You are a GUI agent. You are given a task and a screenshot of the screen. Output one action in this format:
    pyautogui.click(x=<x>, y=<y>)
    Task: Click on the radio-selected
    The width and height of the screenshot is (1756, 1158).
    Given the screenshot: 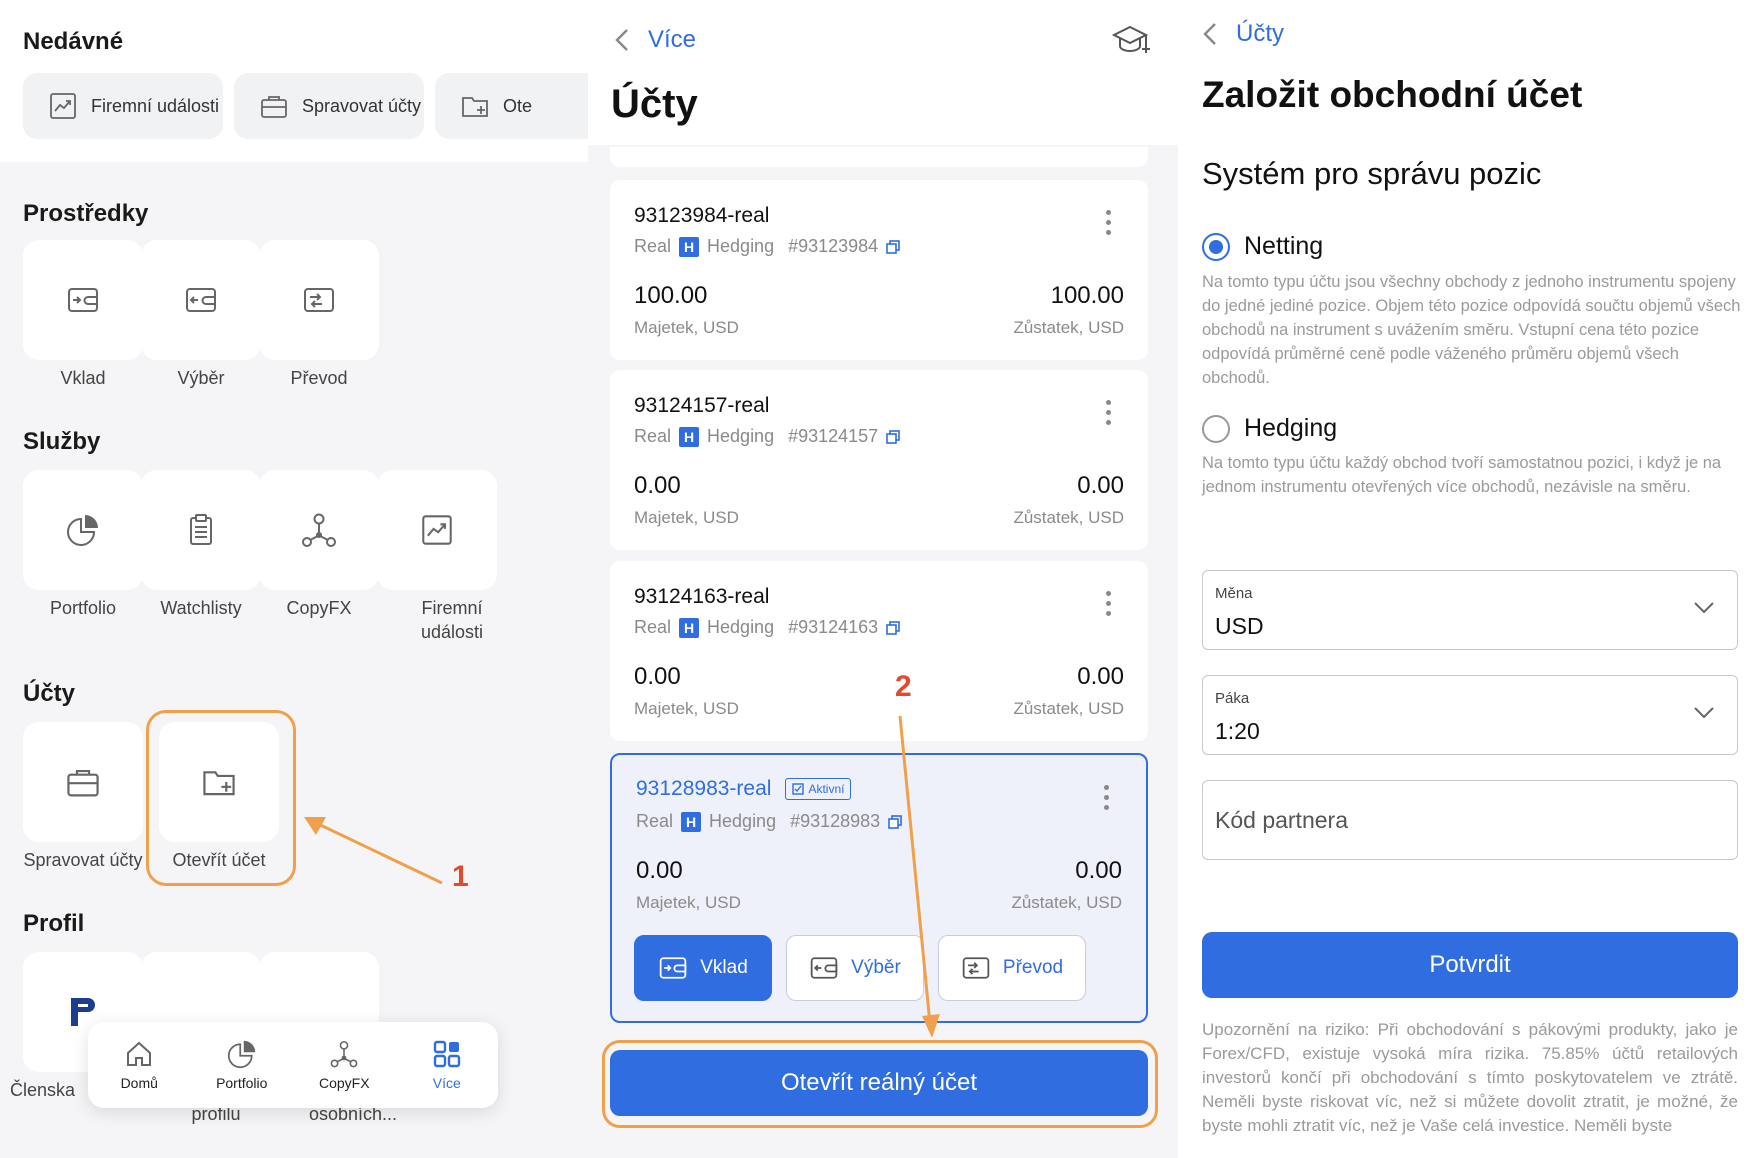 What is the action you would take?
    pyautogui.click(x=1216, y=246)
    